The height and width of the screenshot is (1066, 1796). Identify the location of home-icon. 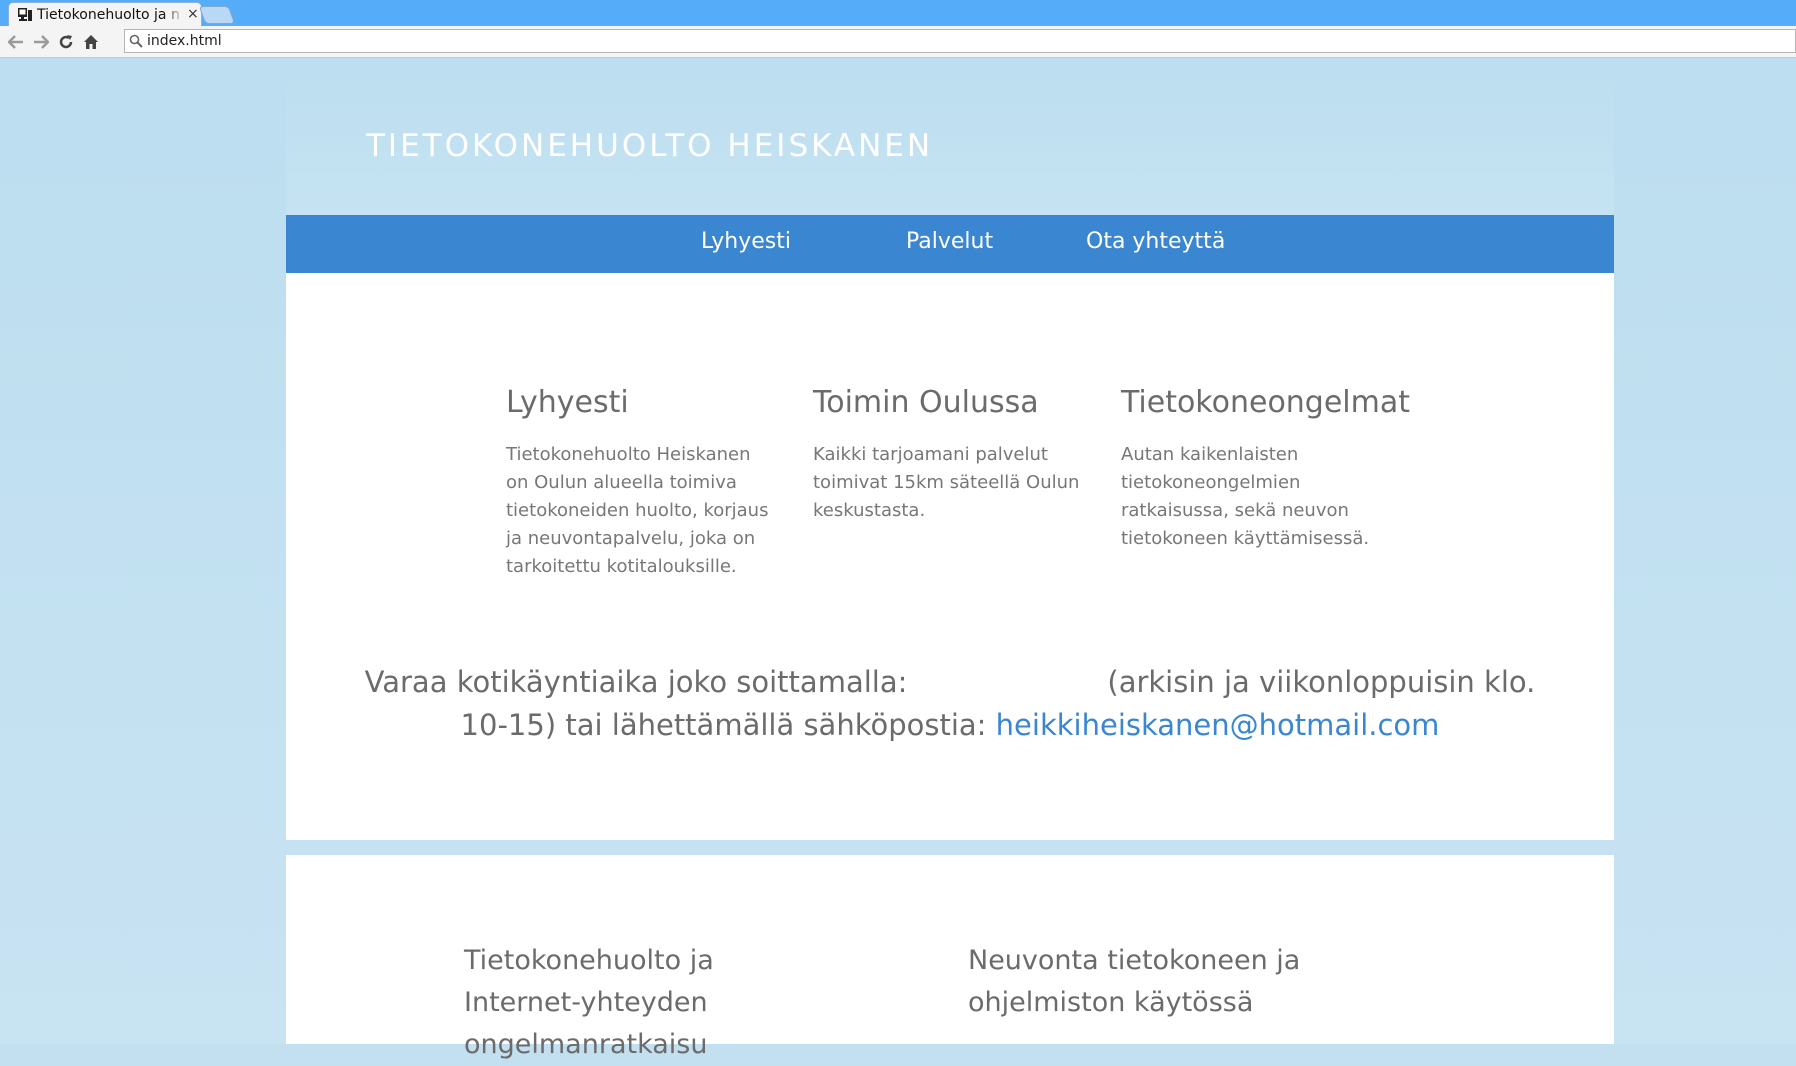
(91, 42).